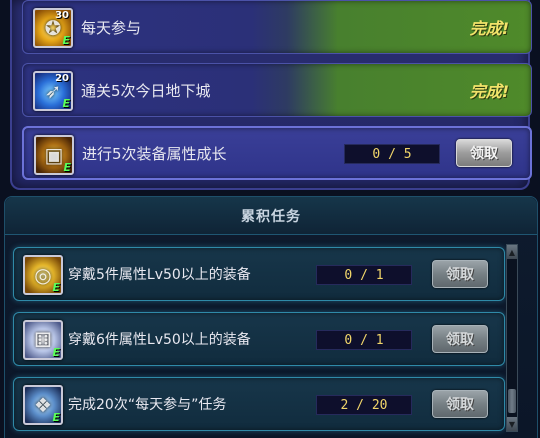 The width and height of the screenshot is (540, 438). I want to click on scroll-up-arrow-icon: ▲, so click(512, 252).